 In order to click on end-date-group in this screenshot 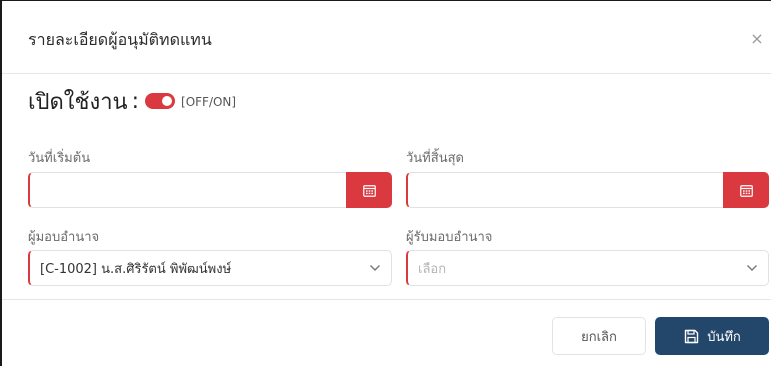, I will do `click(587, 190)`.